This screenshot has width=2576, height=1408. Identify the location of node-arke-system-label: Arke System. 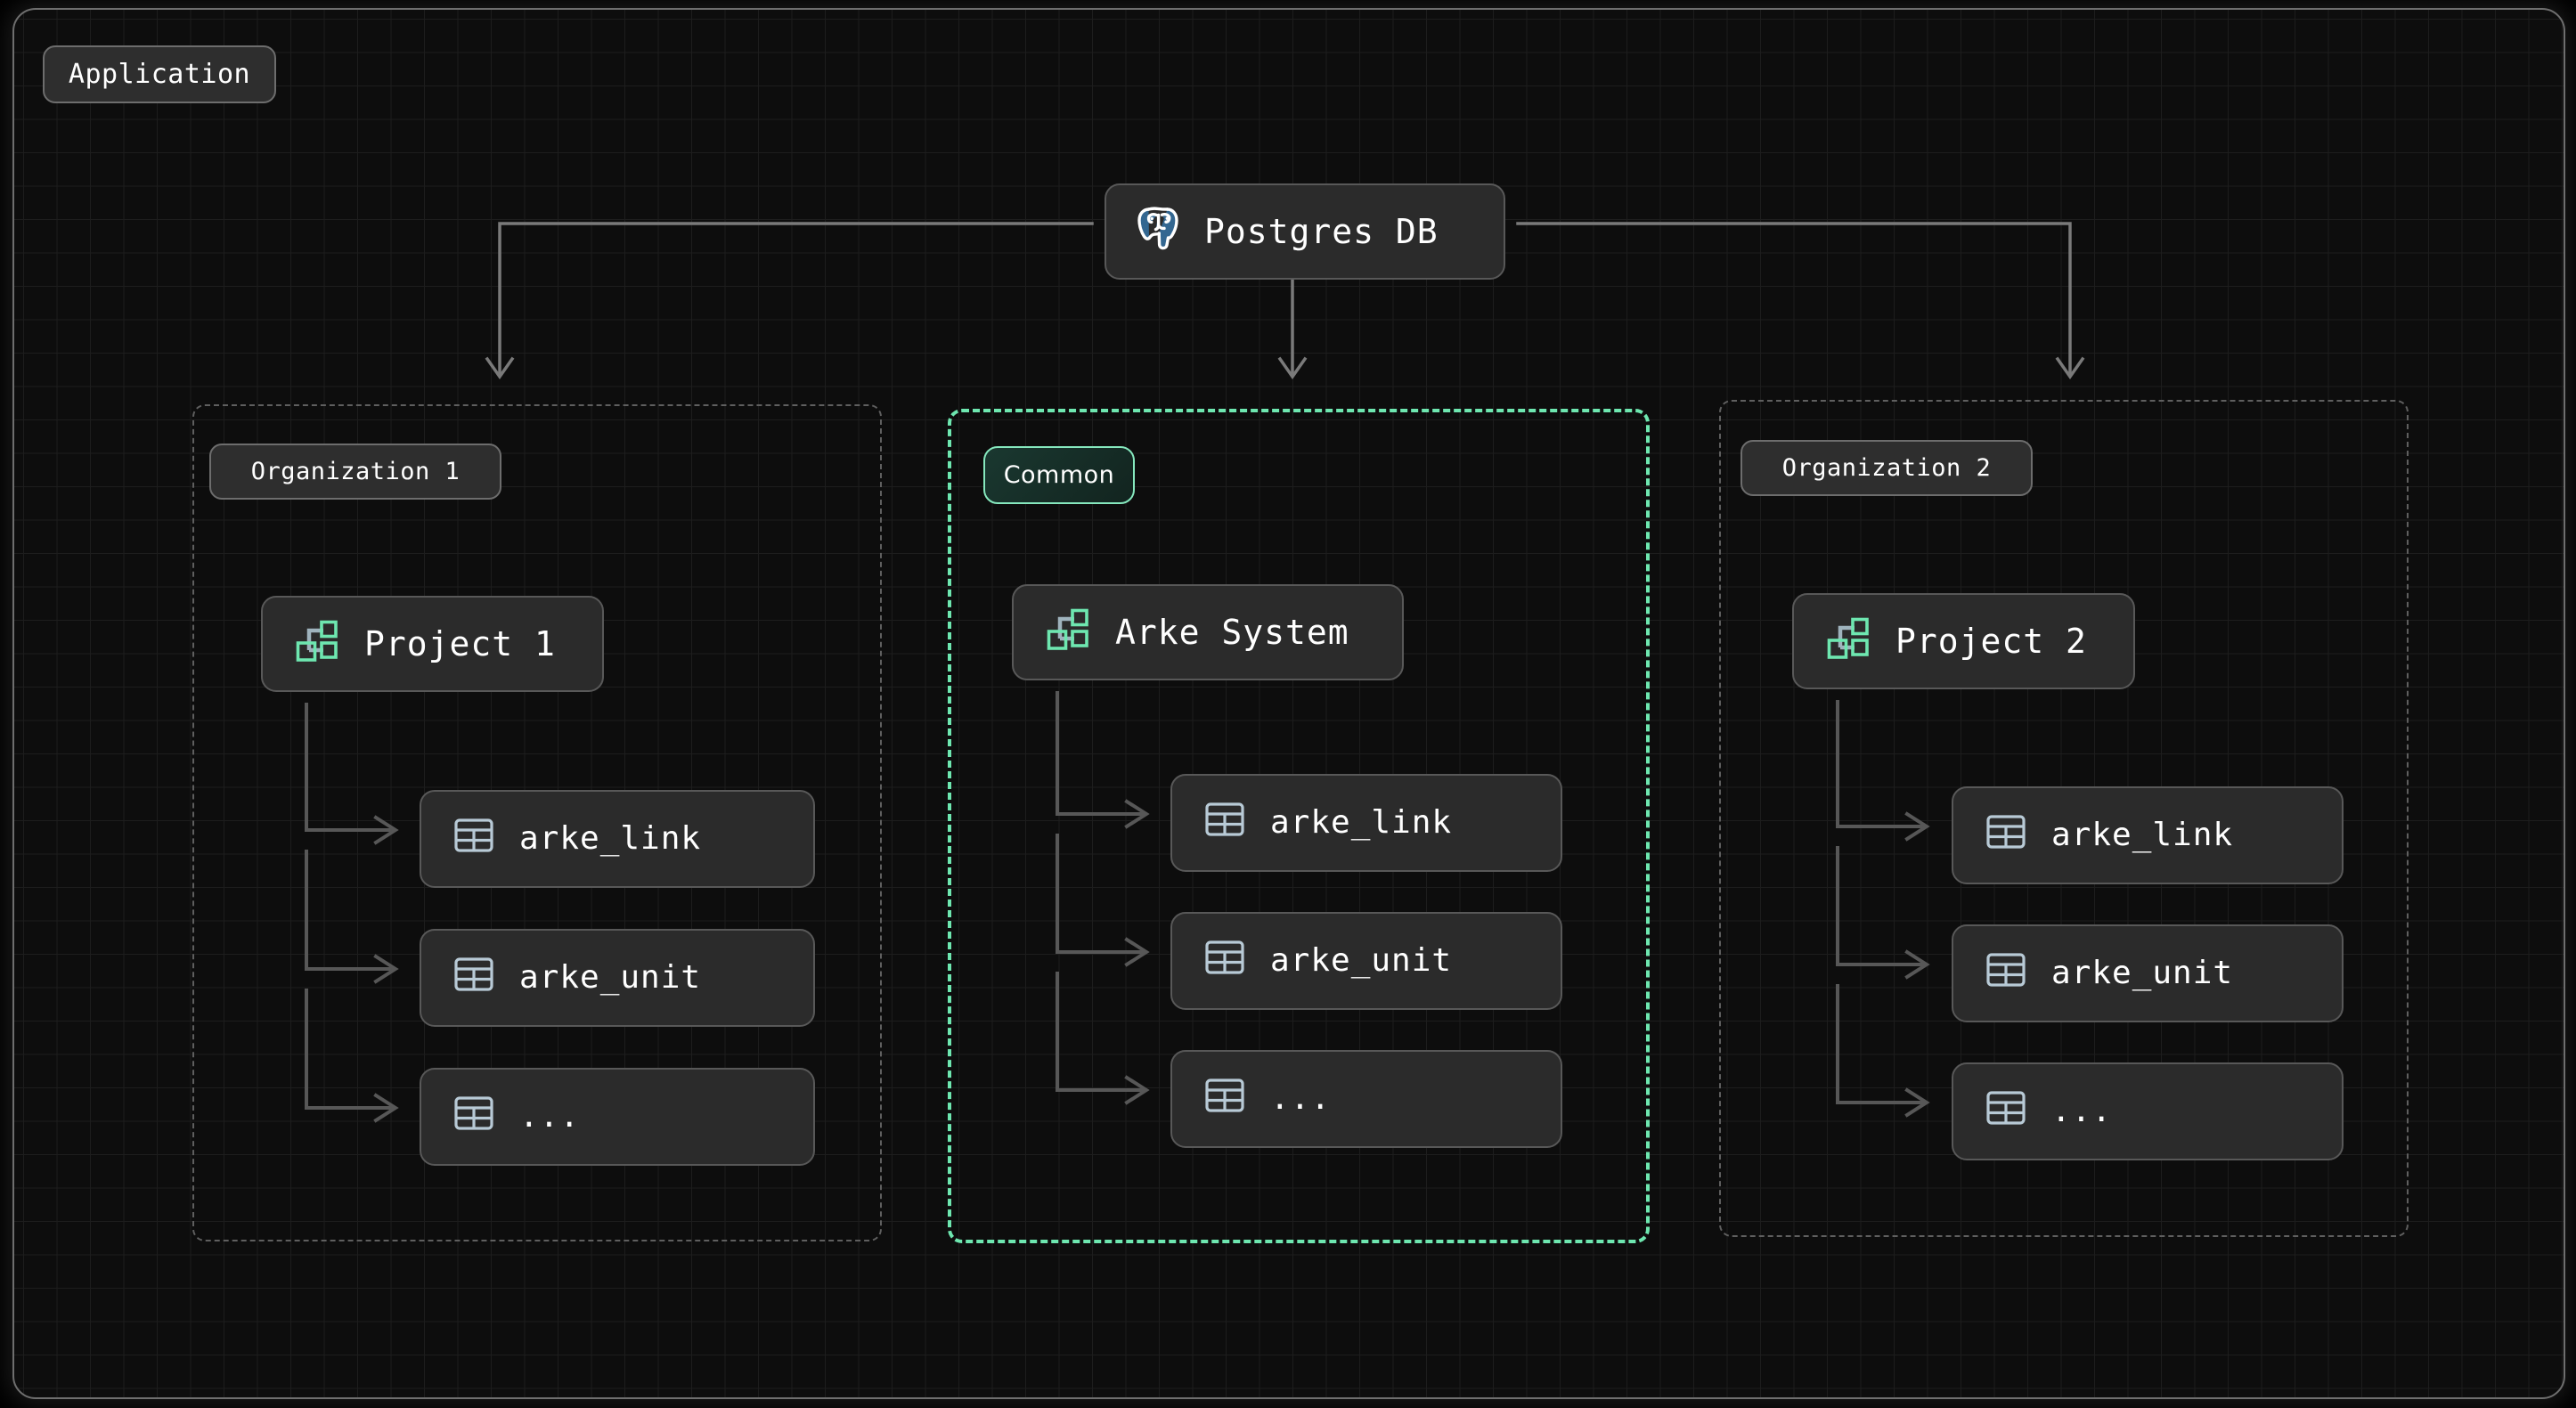
(1232, 632).